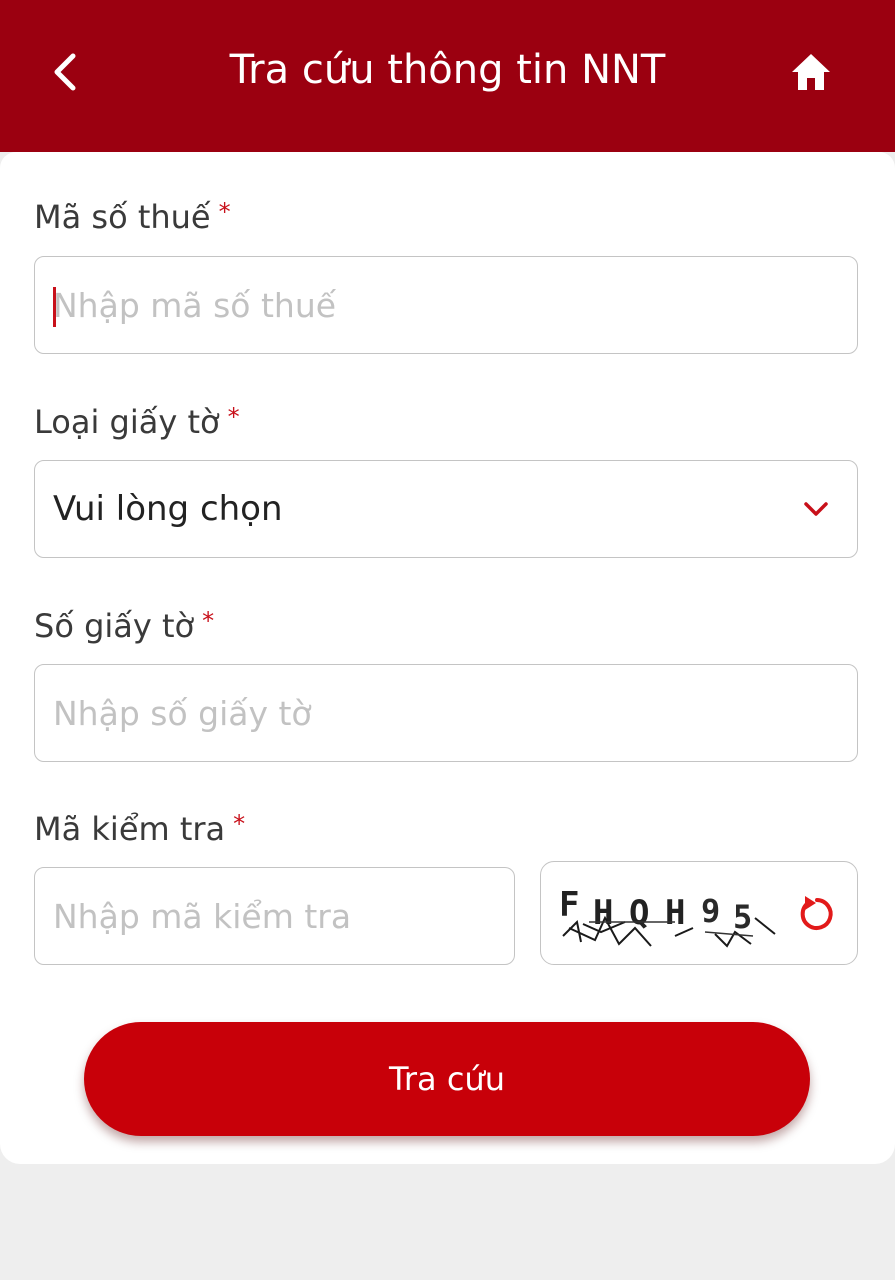 The width and height of the screenshot is (895, 1280). I want to click on document-number-field, so click(446, 713).